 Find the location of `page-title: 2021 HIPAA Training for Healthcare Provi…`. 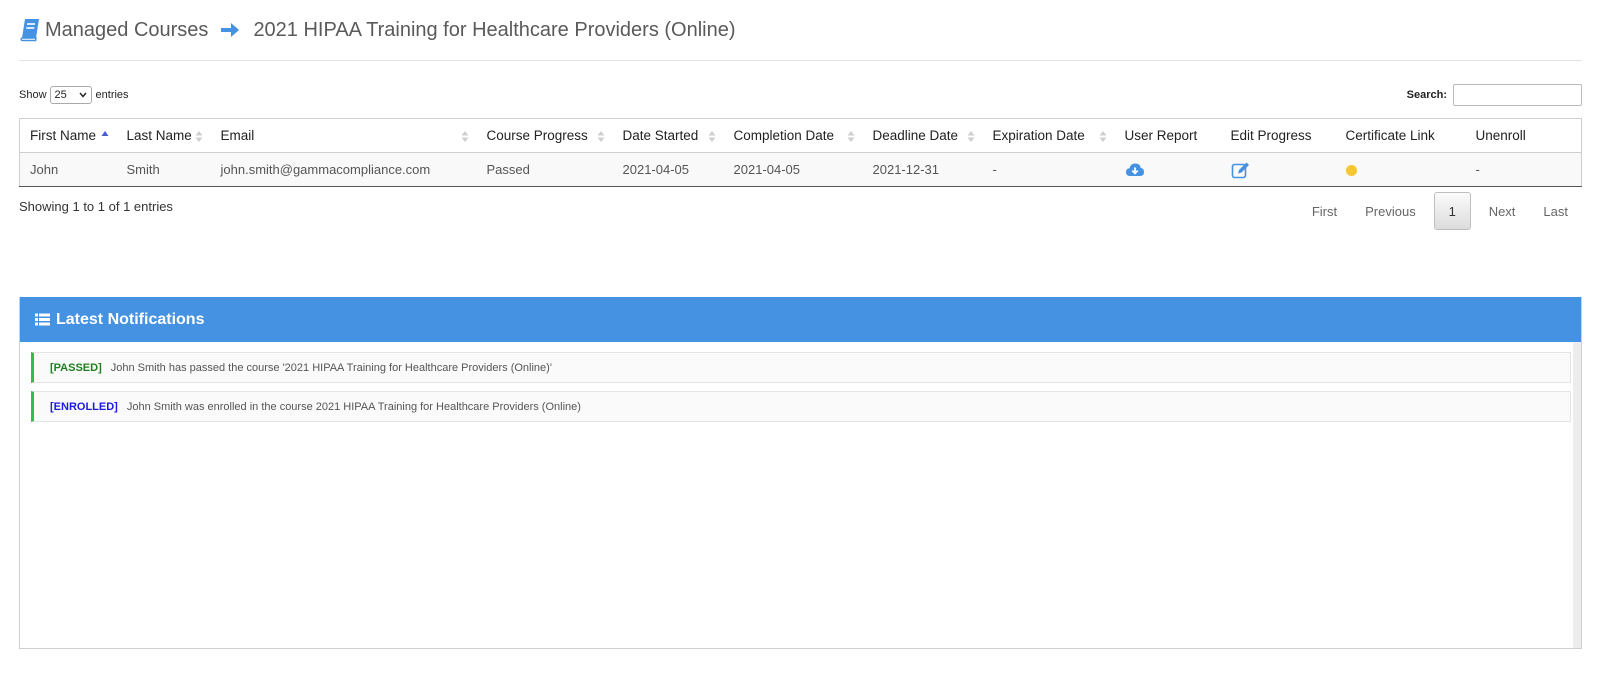

page-title: 2021 HIPAA Training for Healthcare Provi… is located at coordinates (494, 29).